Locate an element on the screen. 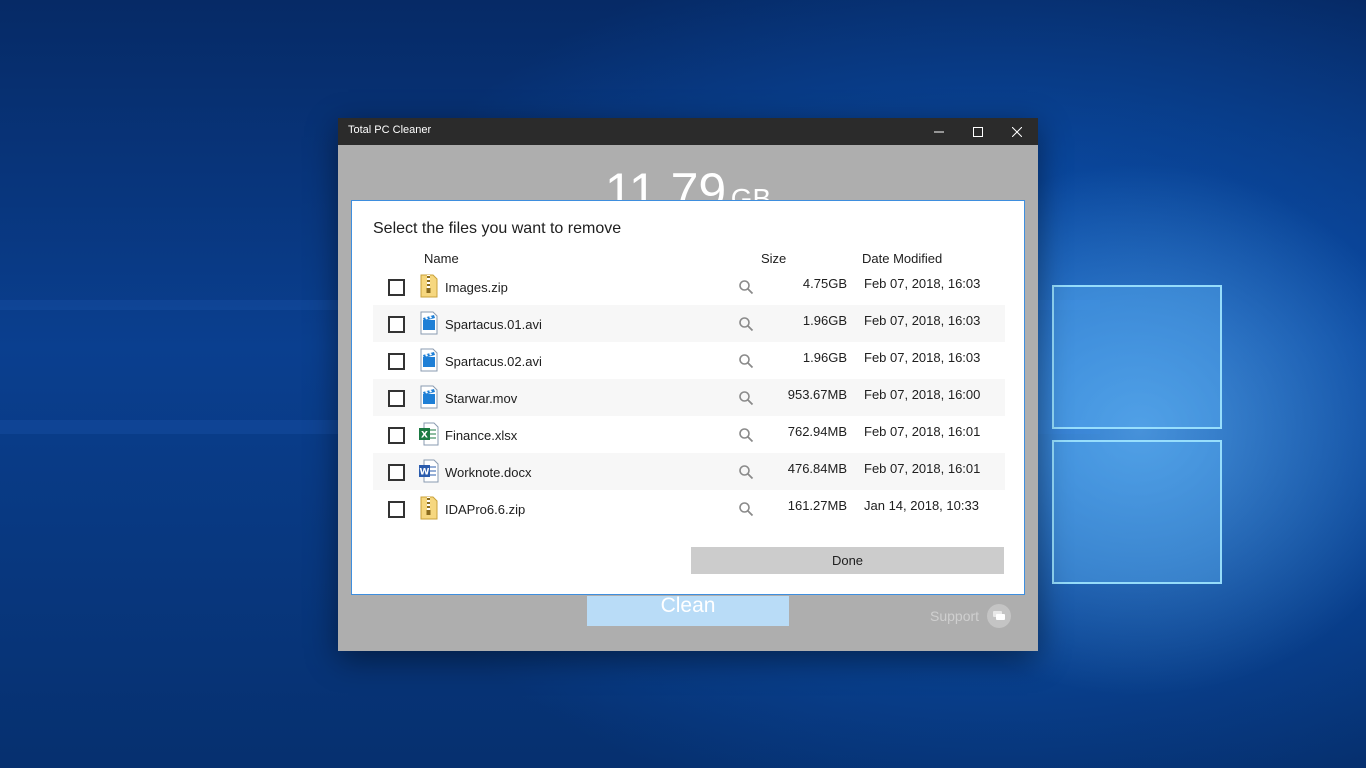 The width and height of the screenshot is (1366, 768). svg-text: X is located at coordinates (424, 436).